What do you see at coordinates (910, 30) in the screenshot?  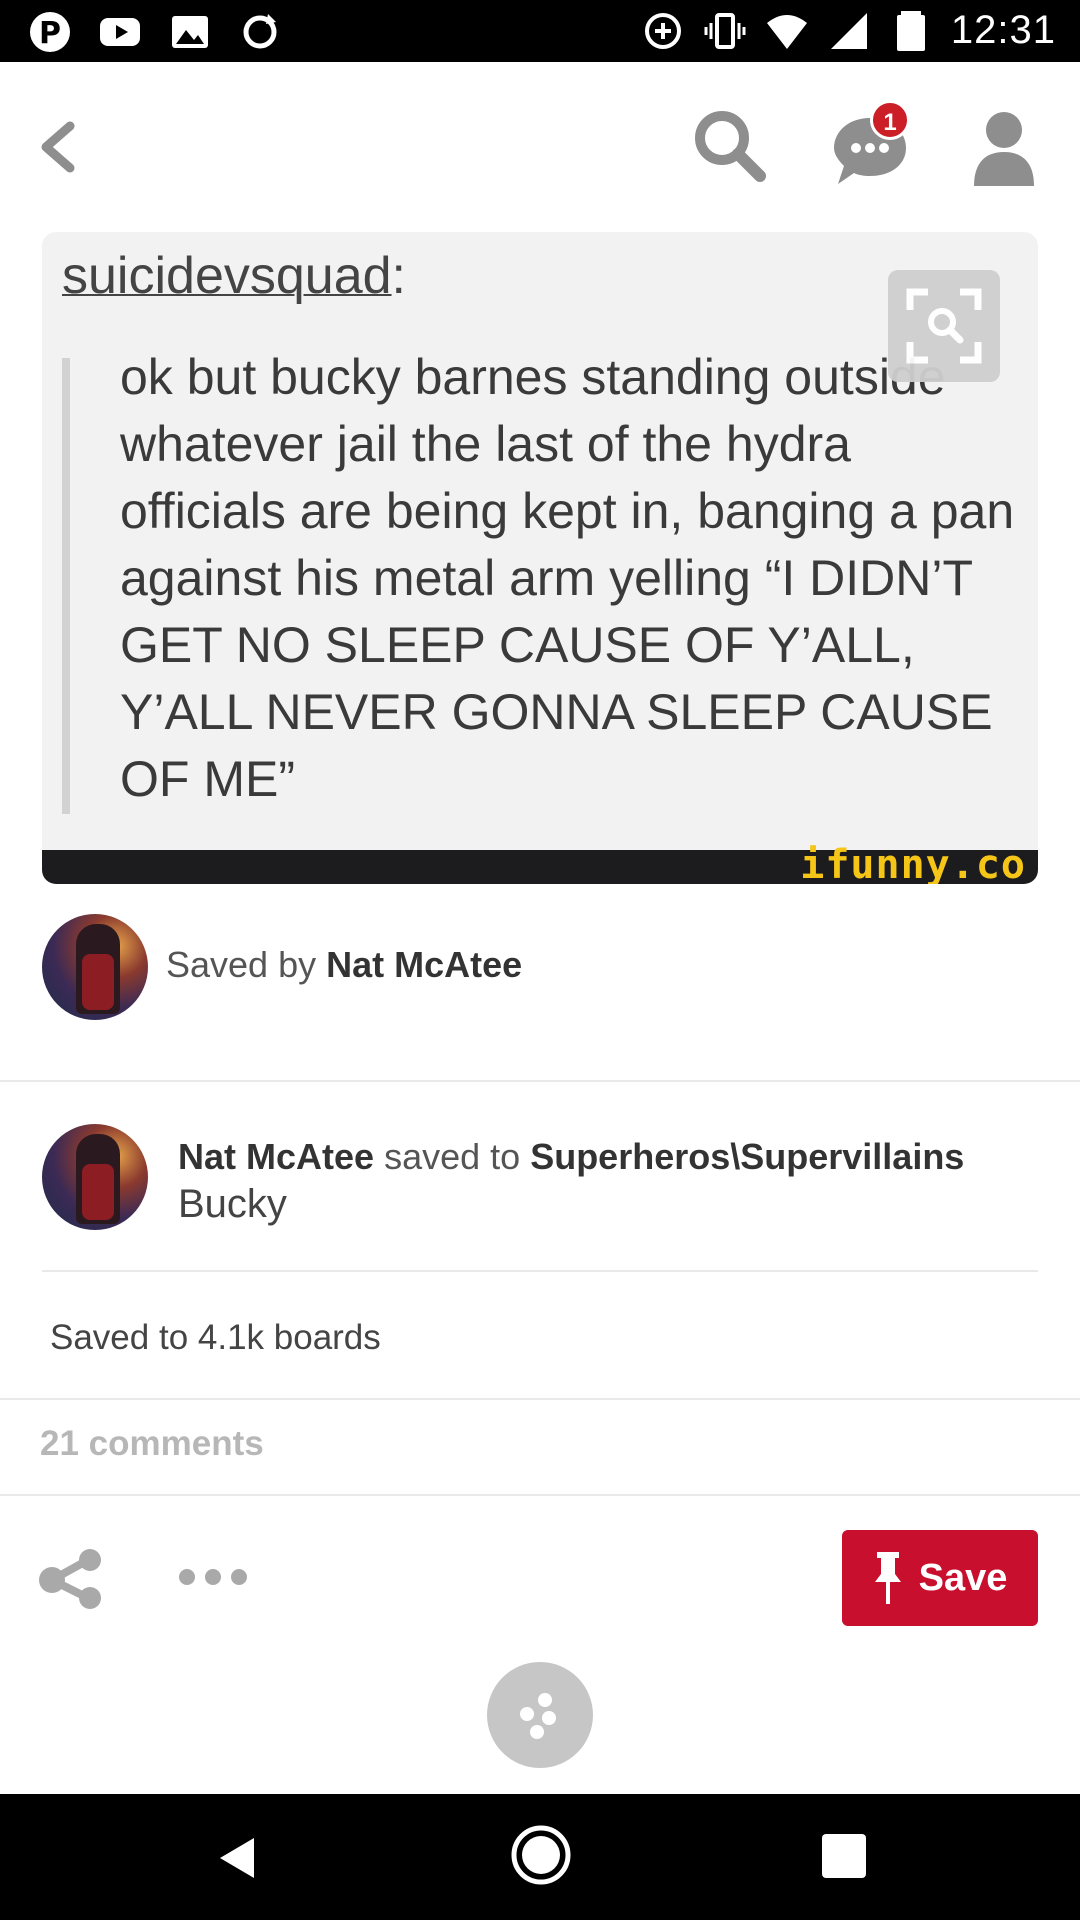 I see `battery-icon` at bounding box center [910, 30].